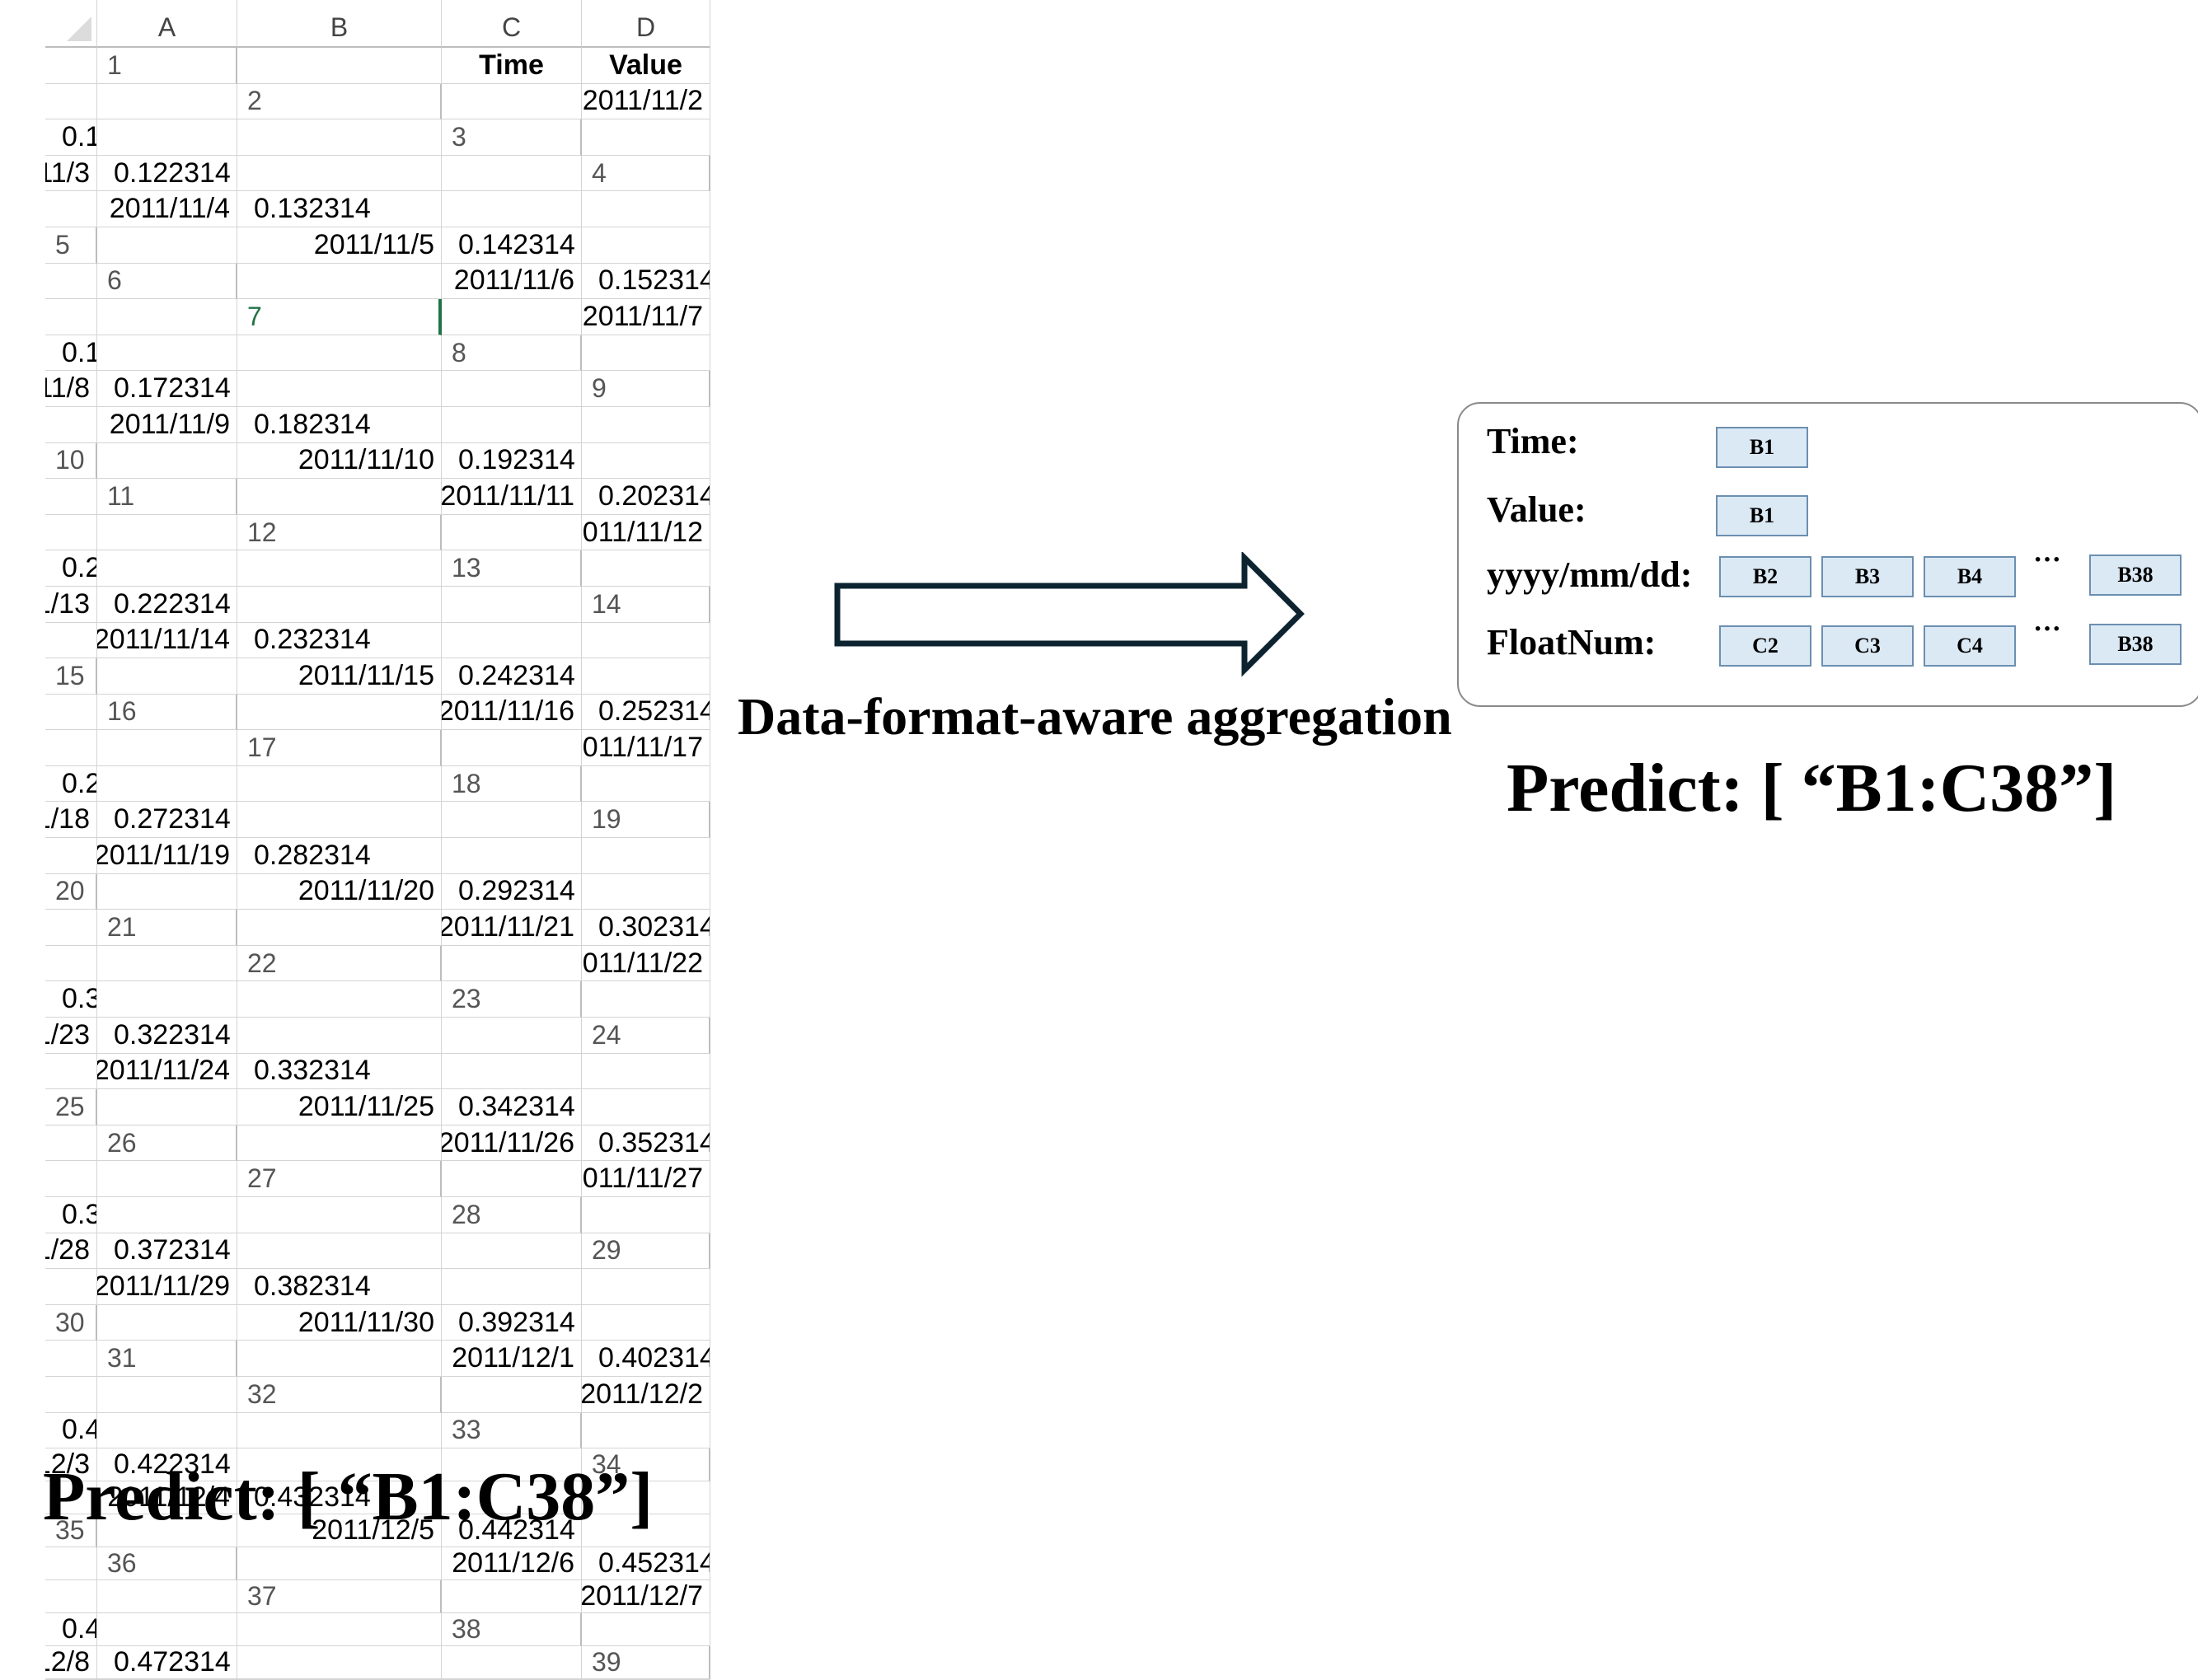 This screenshot has height=1680, width=2198. What do you see at coordinates (167, 66) in the screenshot?
I see `row-header-1: 1` at bounding box center [167, 66].